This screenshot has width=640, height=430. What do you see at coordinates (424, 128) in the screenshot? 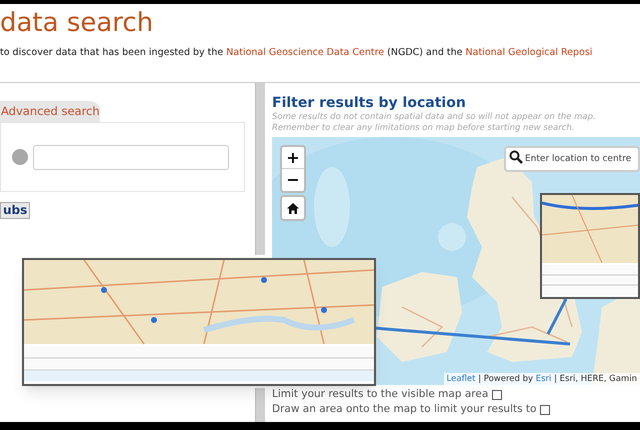
I see `note-text: Remember to clear any limitations on map before starting new search.` at bounding box center [424, 128].